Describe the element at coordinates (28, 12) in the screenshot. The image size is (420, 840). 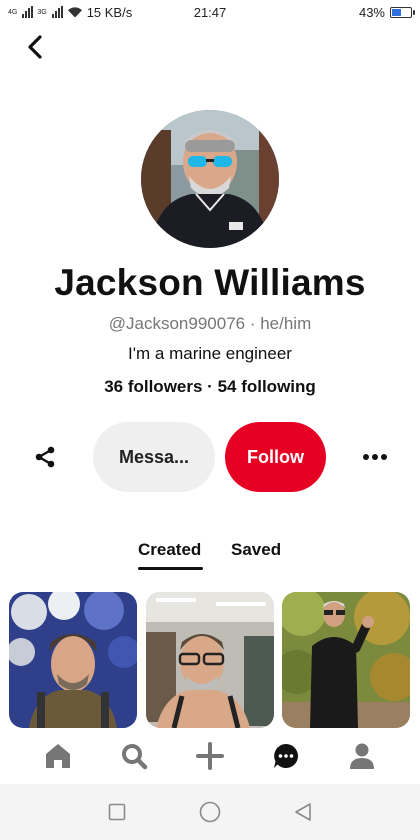
I see `signal-icon` at that location.